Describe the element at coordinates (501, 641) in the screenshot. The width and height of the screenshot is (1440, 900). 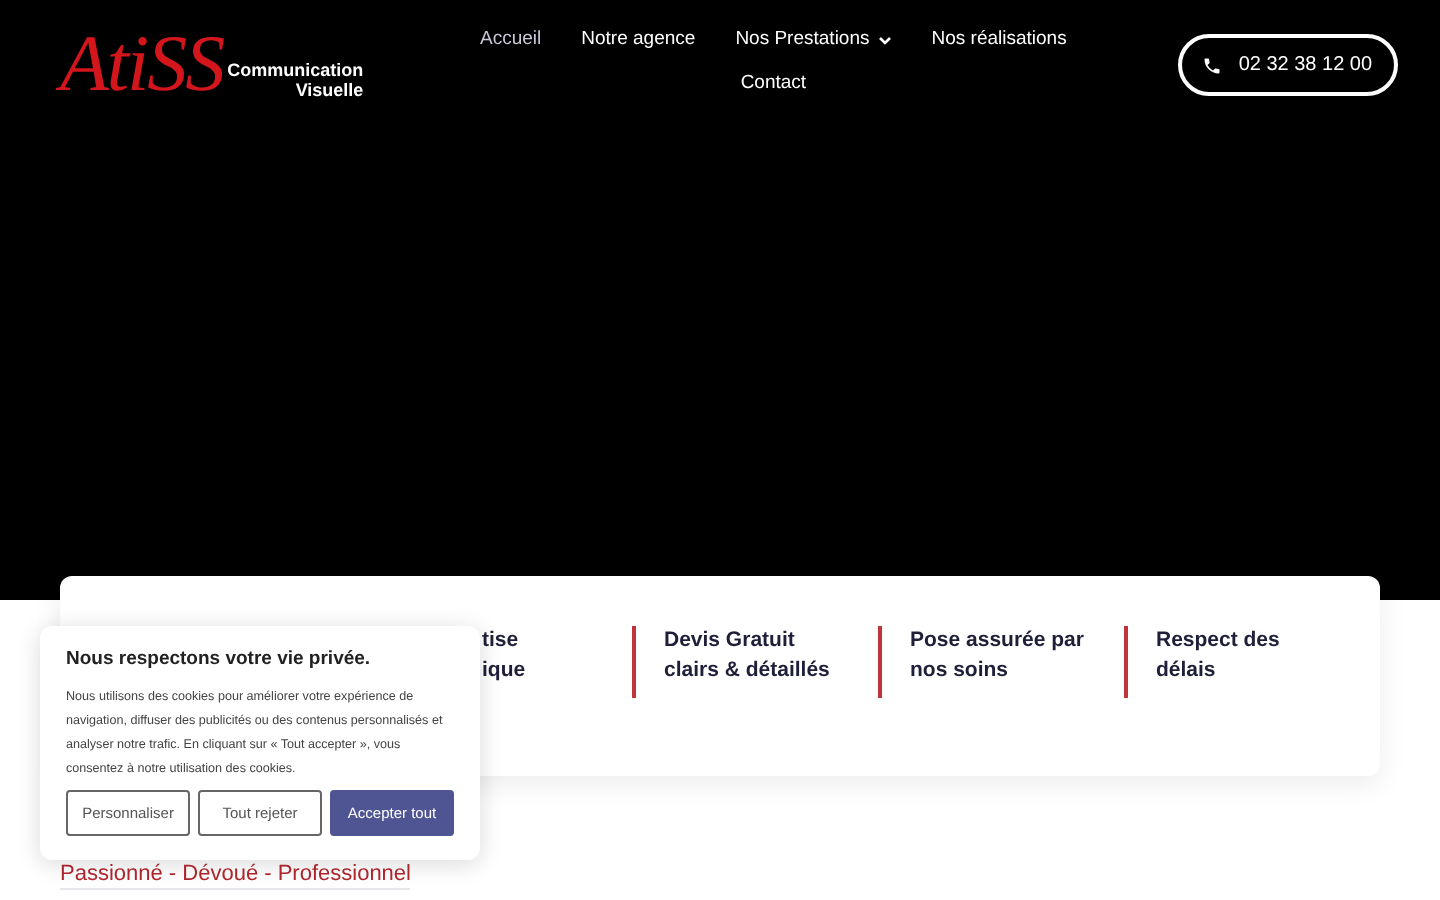
I see `feature-text: tise` at that location.